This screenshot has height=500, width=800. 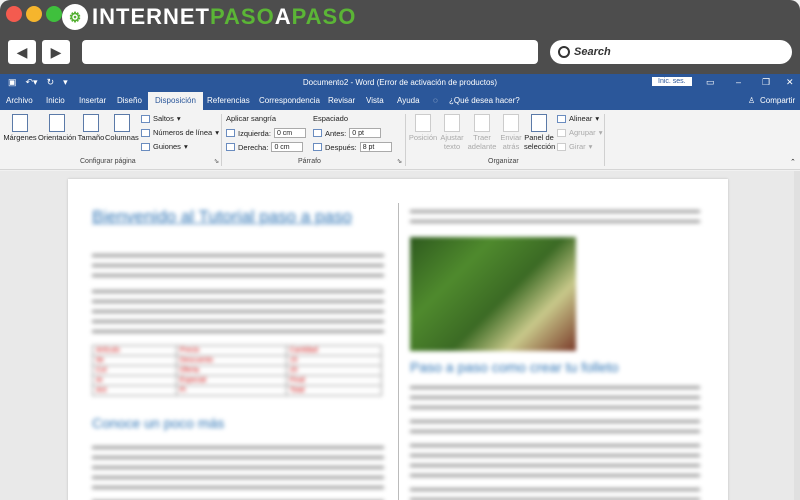 I want to click on rotate-button: Girar ▾, so click(x=574, y=146).